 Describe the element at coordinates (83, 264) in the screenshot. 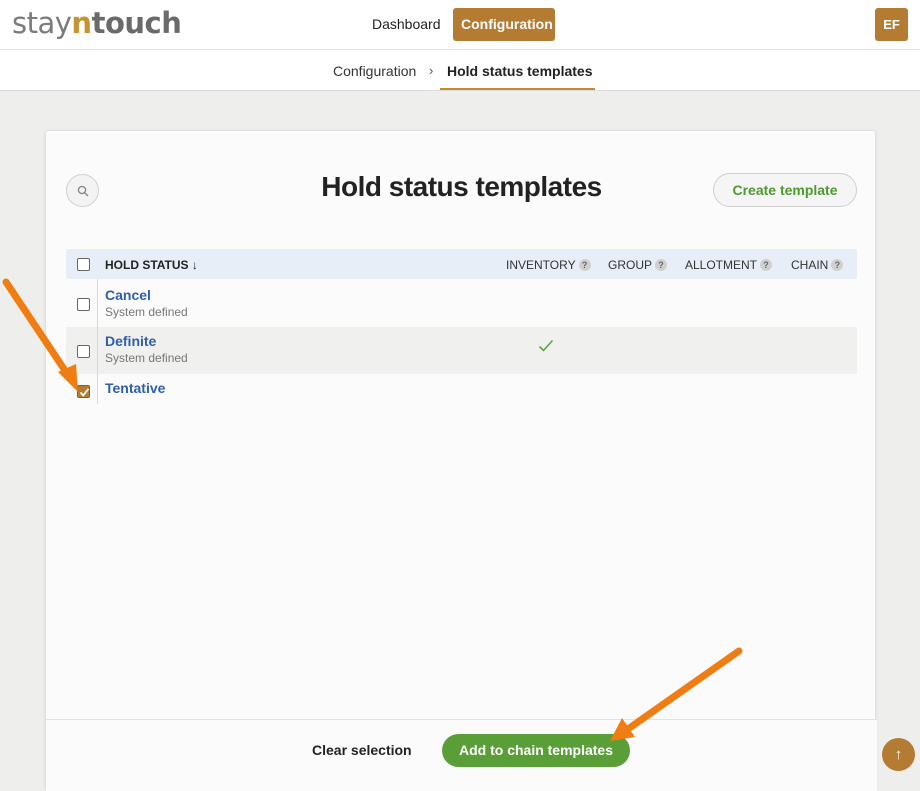

I see `select-all-checkbox` at that location.